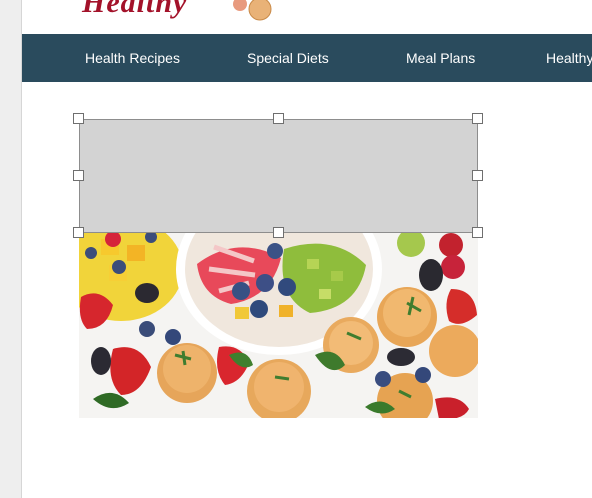 This screenshot has height=498, width=592. What do you see at coordinates (278, 118) in the screenshot?
I see `resize-handle-top-center-icon` at bounding box center [278, 118].